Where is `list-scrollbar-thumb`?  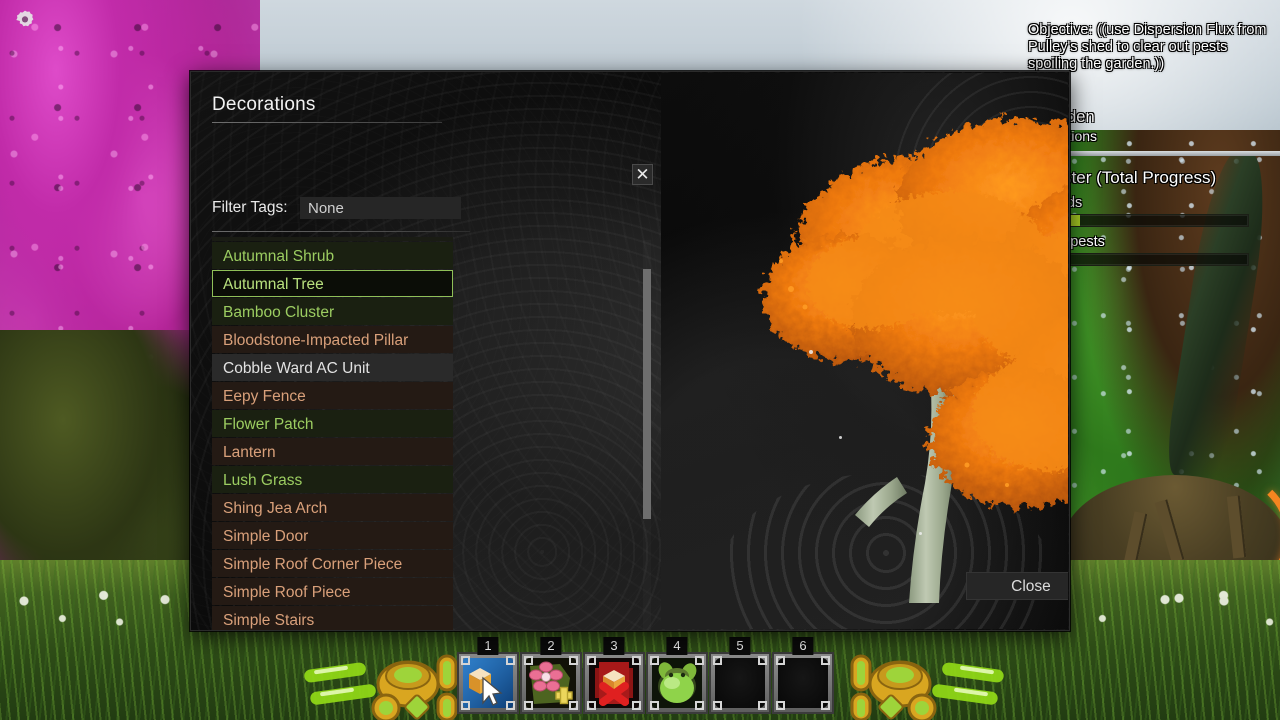
list-scrollbar-thumb is located at coordinates (647, 394).